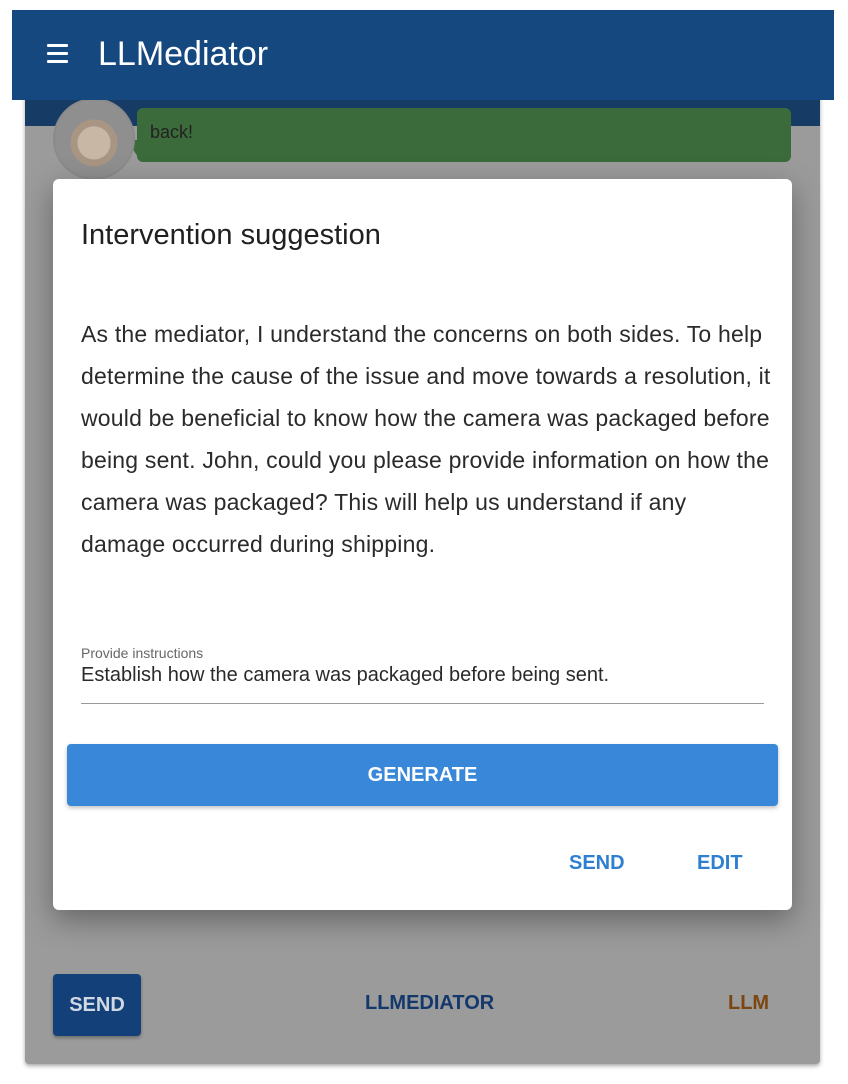 This screenshot has width=848, height=1084. I want to click on instructions-input, so click(422, 675).